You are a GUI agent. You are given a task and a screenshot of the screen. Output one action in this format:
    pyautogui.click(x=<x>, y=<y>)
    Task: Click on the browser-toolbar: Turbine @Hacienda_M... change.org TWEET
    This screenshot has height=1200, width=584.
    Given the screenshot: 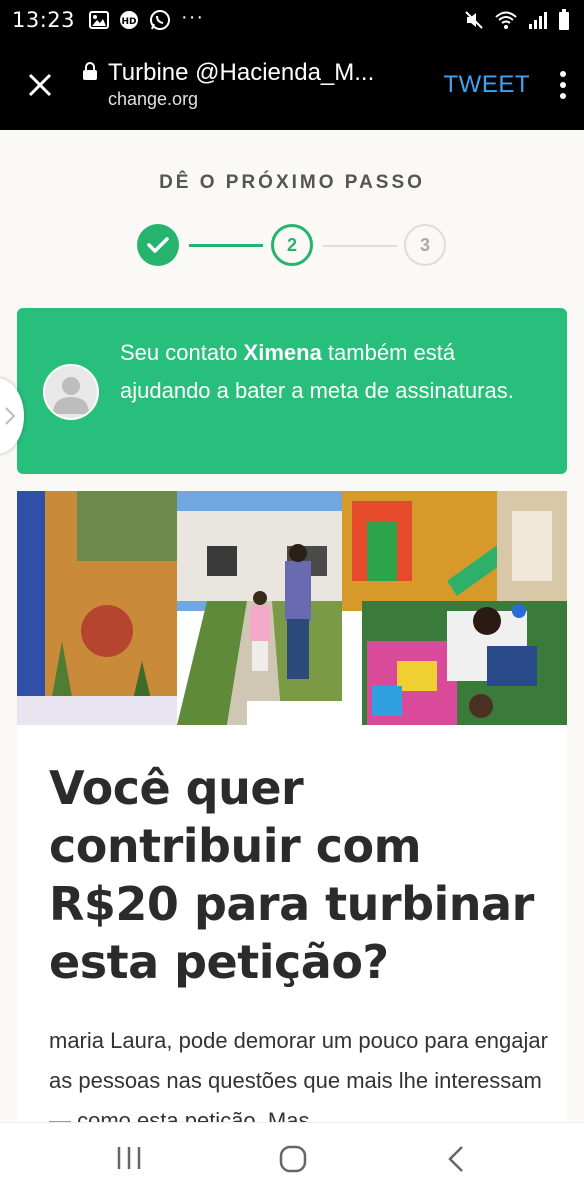 What is the action you would take?
    pyautogui.click(x=292, y=85)
    